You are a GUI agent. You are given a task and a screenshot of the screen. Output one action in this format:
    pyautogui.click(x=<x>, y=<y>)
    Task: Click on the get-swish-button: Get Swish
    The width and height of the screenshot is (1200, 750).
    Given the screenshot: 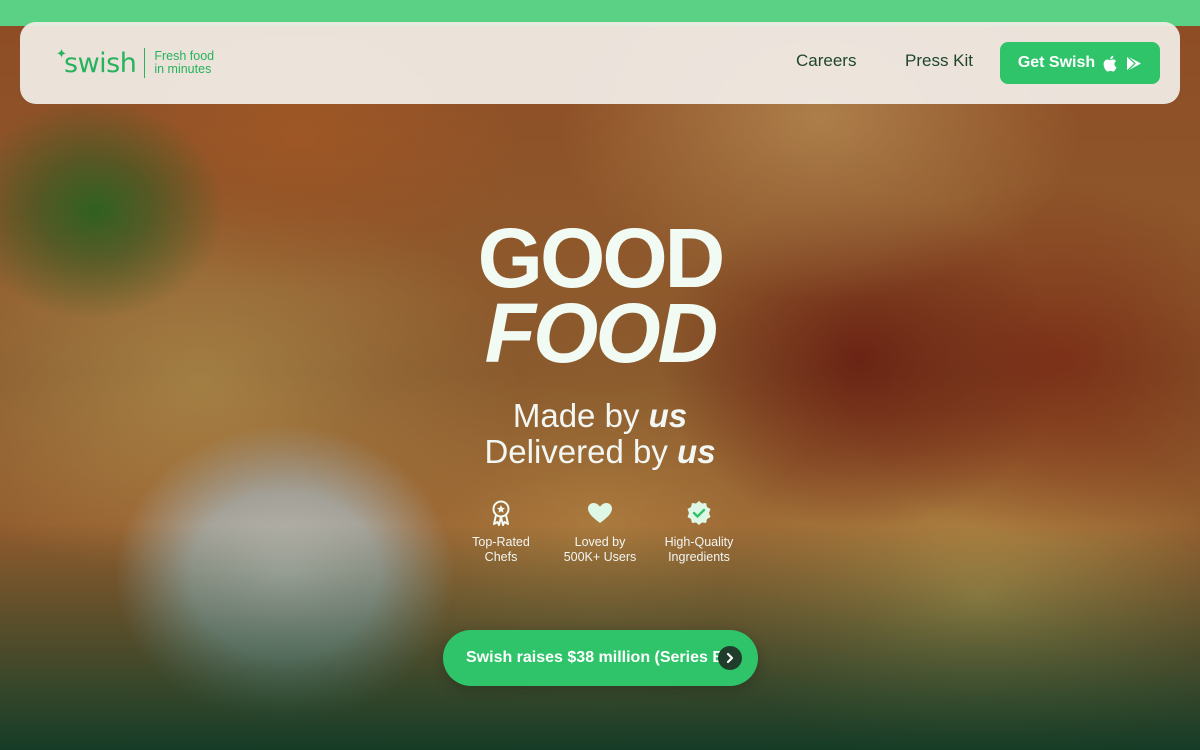 What is the action you would take?
    pyautogui.click(x=1080, y=63)
    